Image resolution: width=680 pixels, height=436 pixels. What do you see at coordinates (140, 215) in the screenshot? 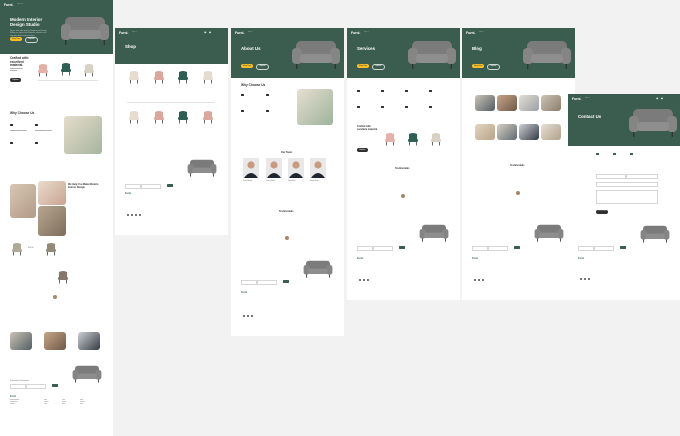
I see `linkedin-icon` at bounding box center [140, 215].